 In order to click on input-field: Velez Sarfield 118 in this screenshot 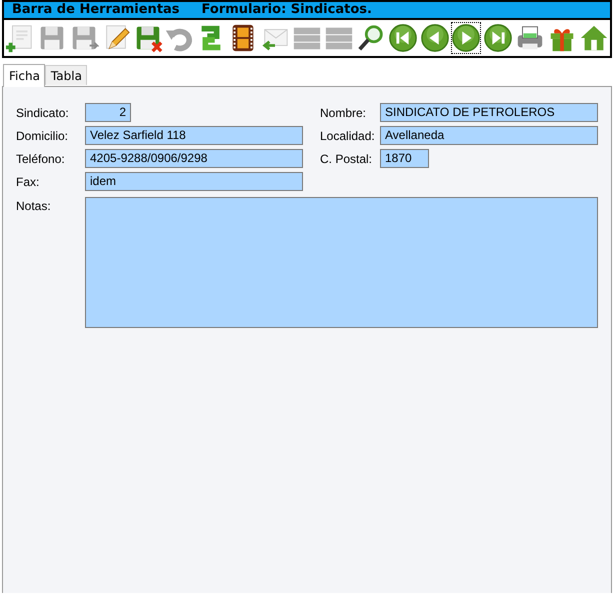, I will do `click(194, 135)`.